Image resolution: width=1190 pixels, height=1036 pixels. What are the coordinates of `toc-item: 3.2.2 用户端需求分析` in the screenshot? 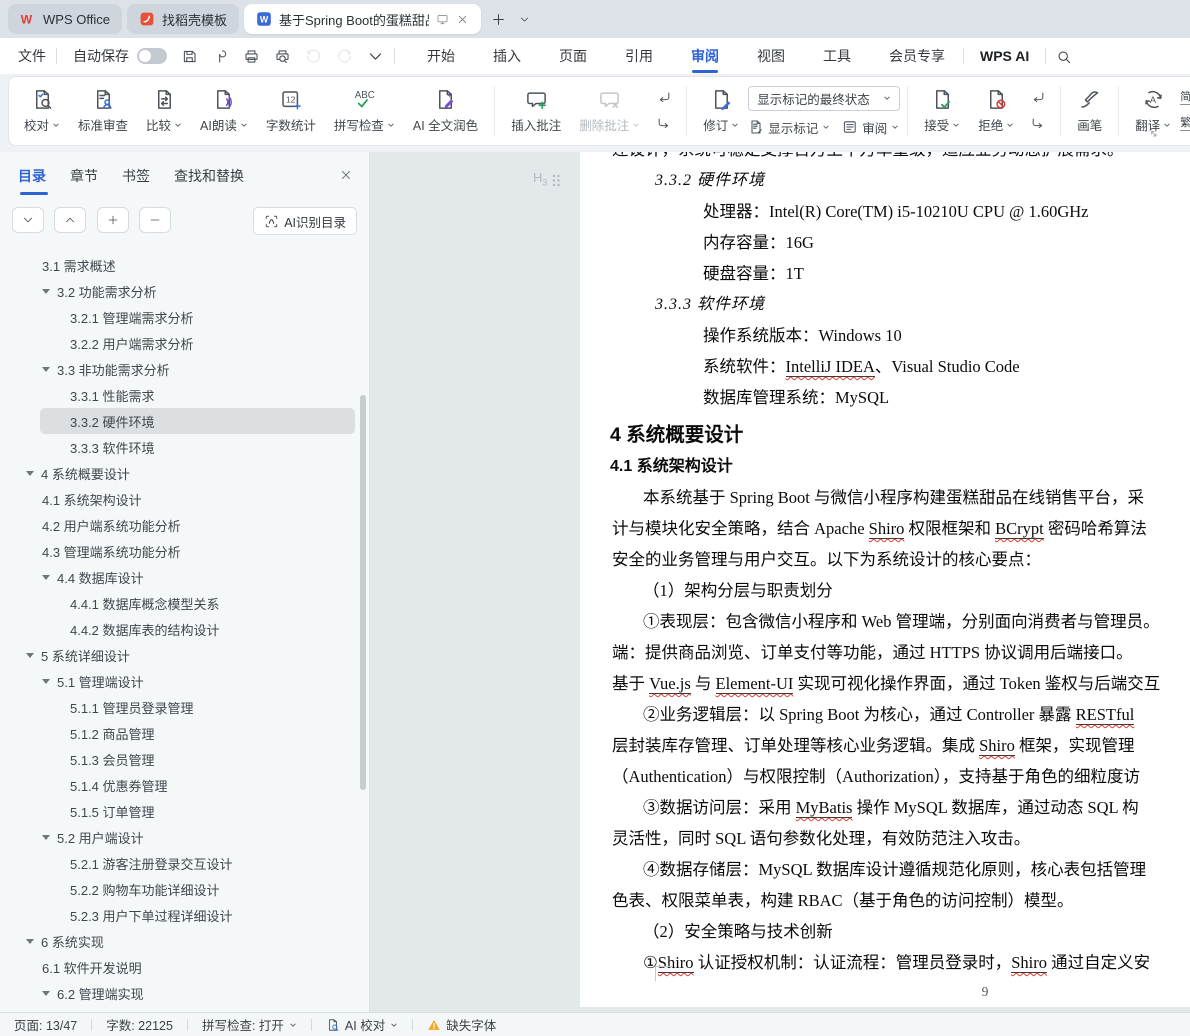 It's located at (179, 343).